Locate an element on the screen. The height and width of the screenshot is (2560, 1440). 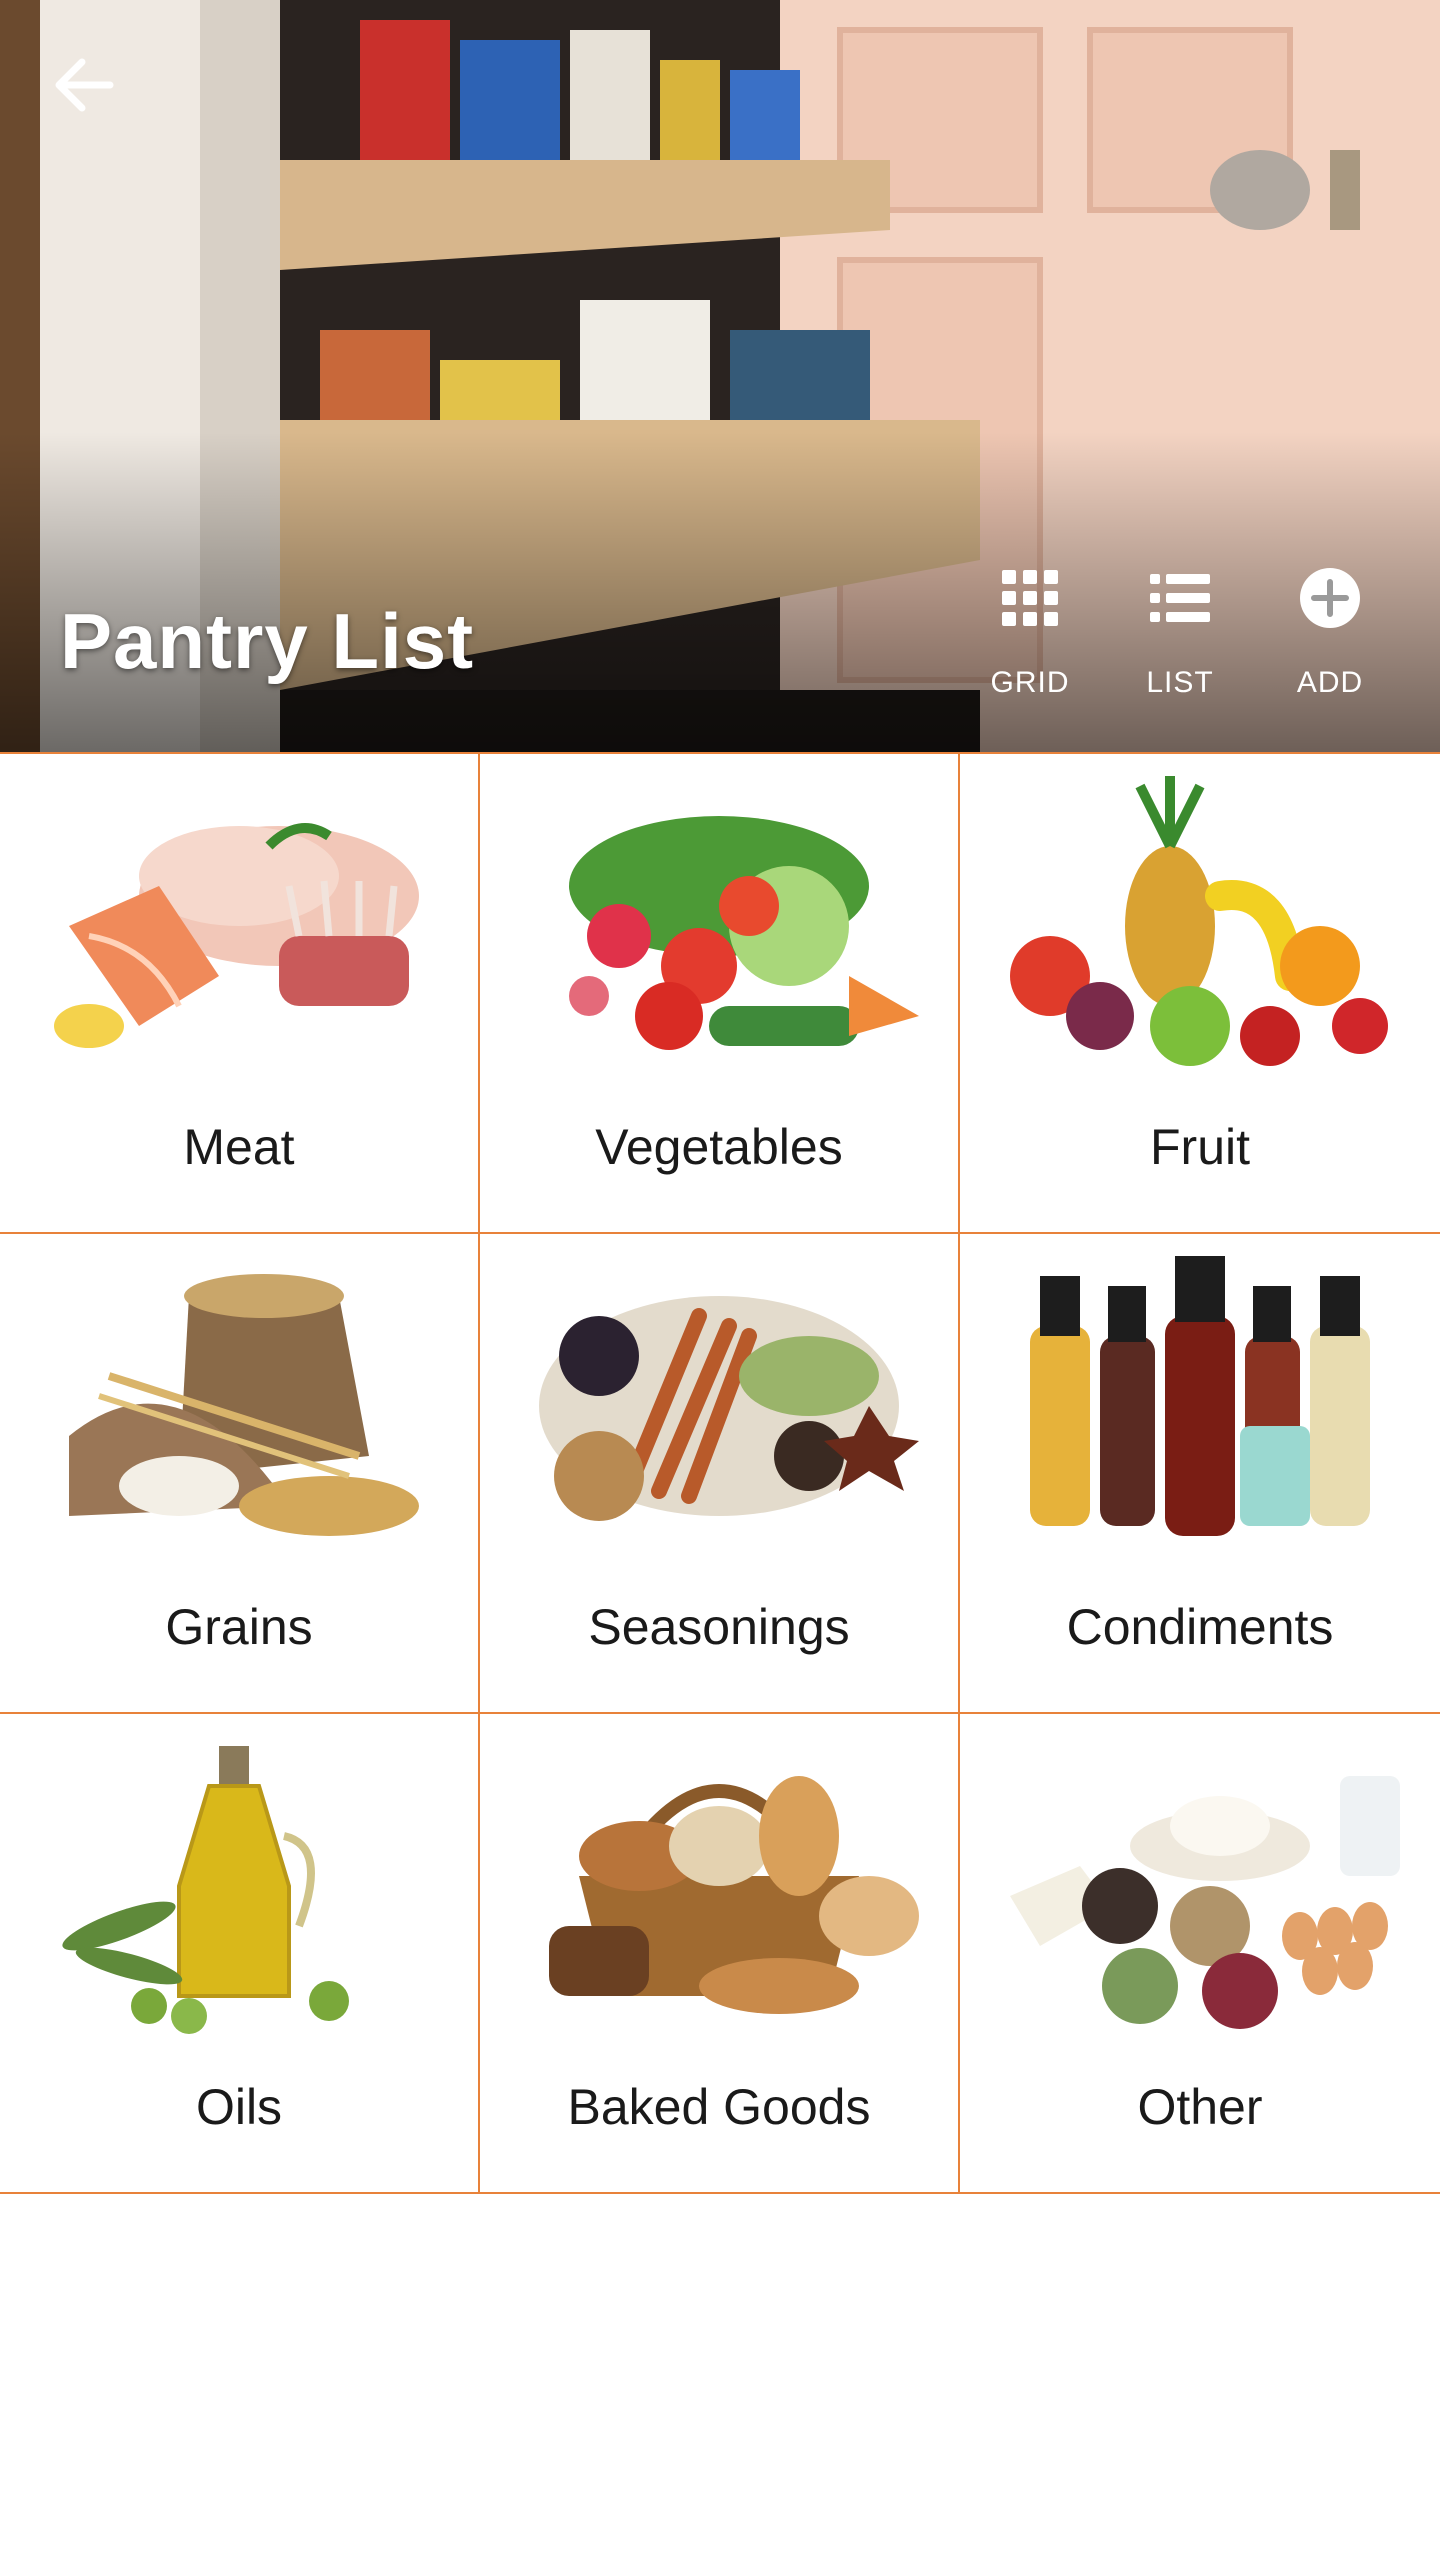
grid-icon is located at coordinates (1030, 598).